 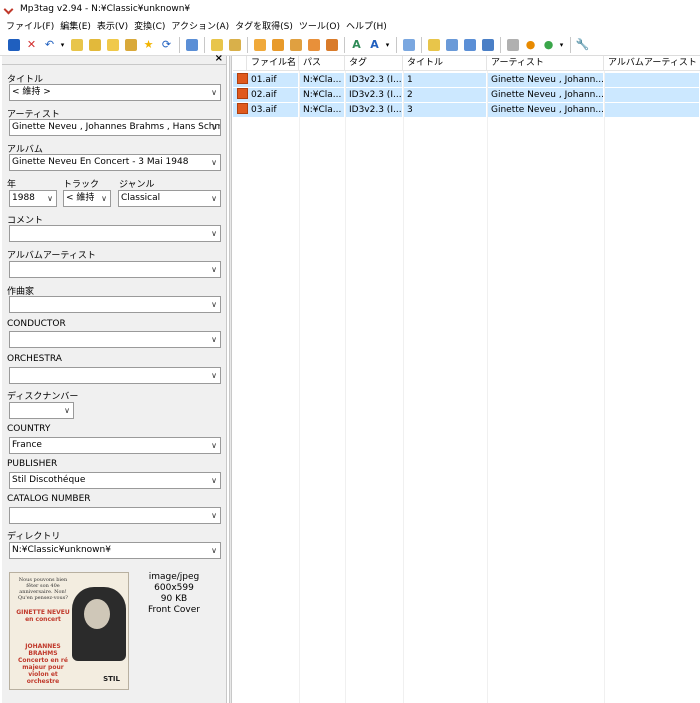 I want to click on catalog-number-field: ∨, so click(x=115, y=515).